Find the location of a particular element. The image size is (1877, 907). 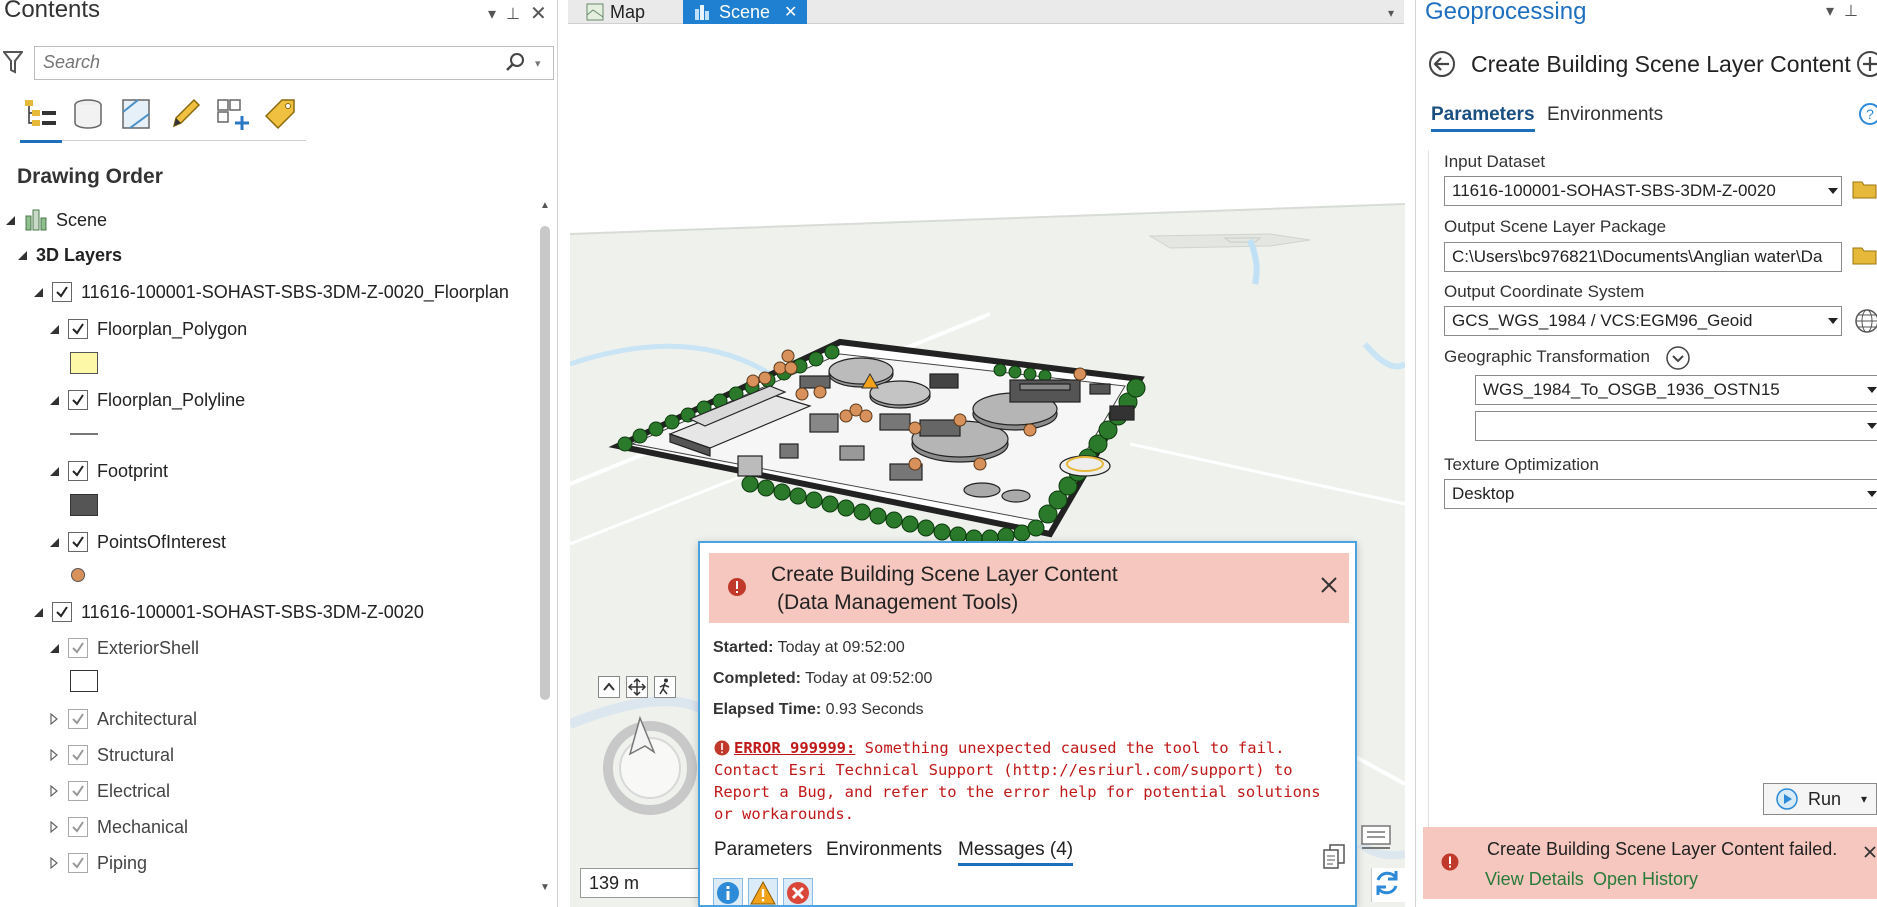

layer-row-building-group: 11616-100001-SOHAST-SBS-3DM-Z-0020 is located at coordinates (228, 612).